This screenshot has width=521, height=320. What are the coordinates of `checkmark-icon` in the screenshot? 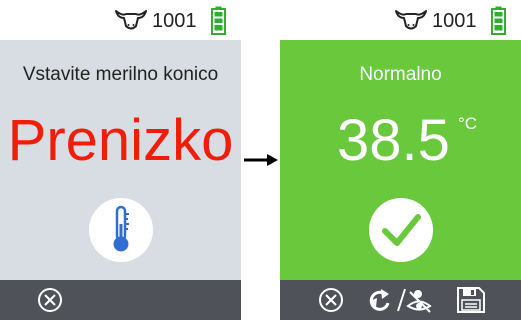 It's located at (401, 230).